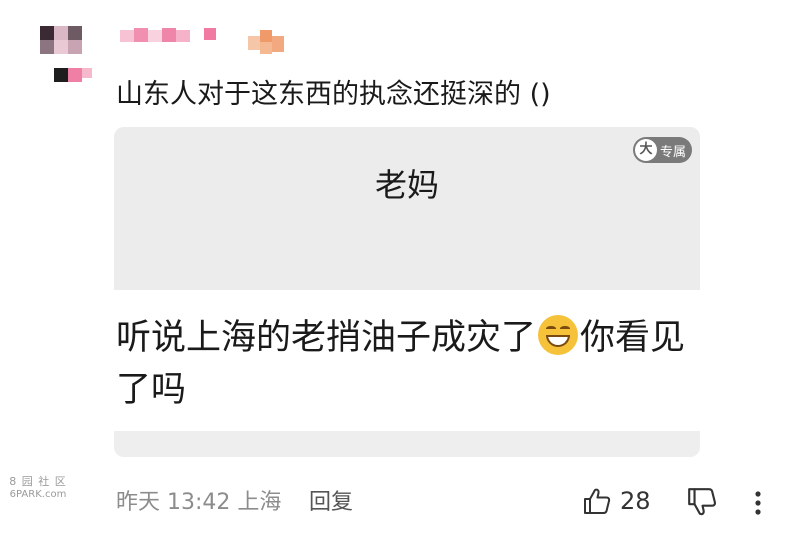 Image resolution: width=800 pixels, height=551 pixels. Describe the element at coordinates (645, 150) in the screenshot. I see `badge-icon: 大` at that location.